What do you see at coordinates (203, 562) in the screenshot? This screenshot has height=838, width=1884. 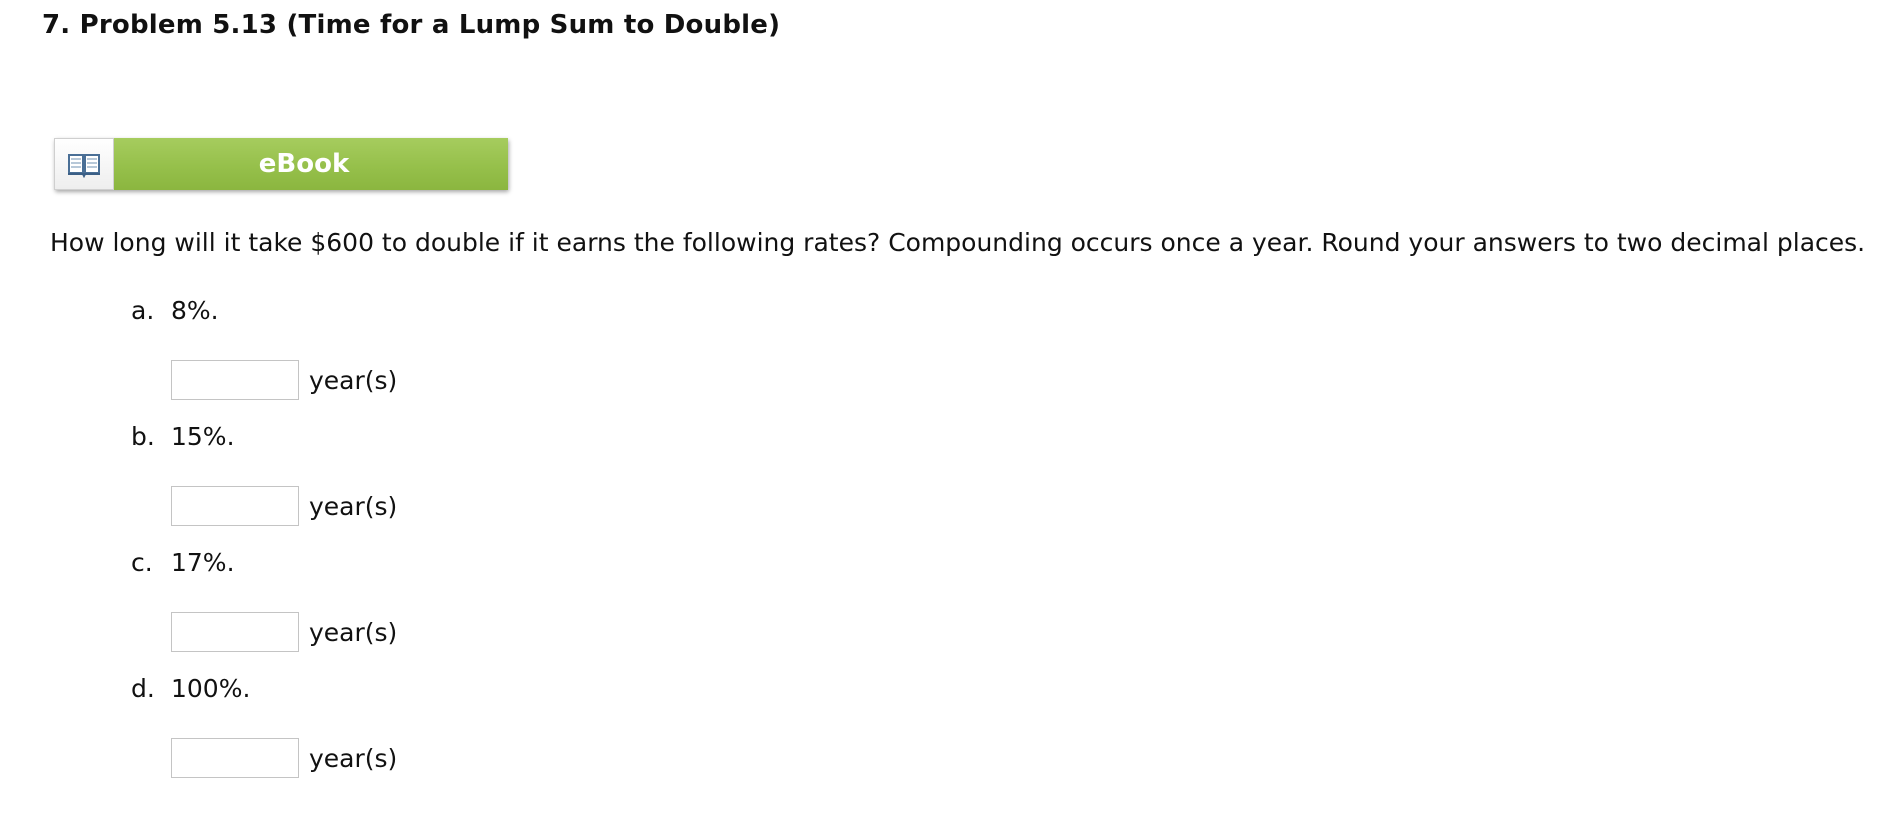 I see `part-rate: 17%.` at bounding box center [203, 562].